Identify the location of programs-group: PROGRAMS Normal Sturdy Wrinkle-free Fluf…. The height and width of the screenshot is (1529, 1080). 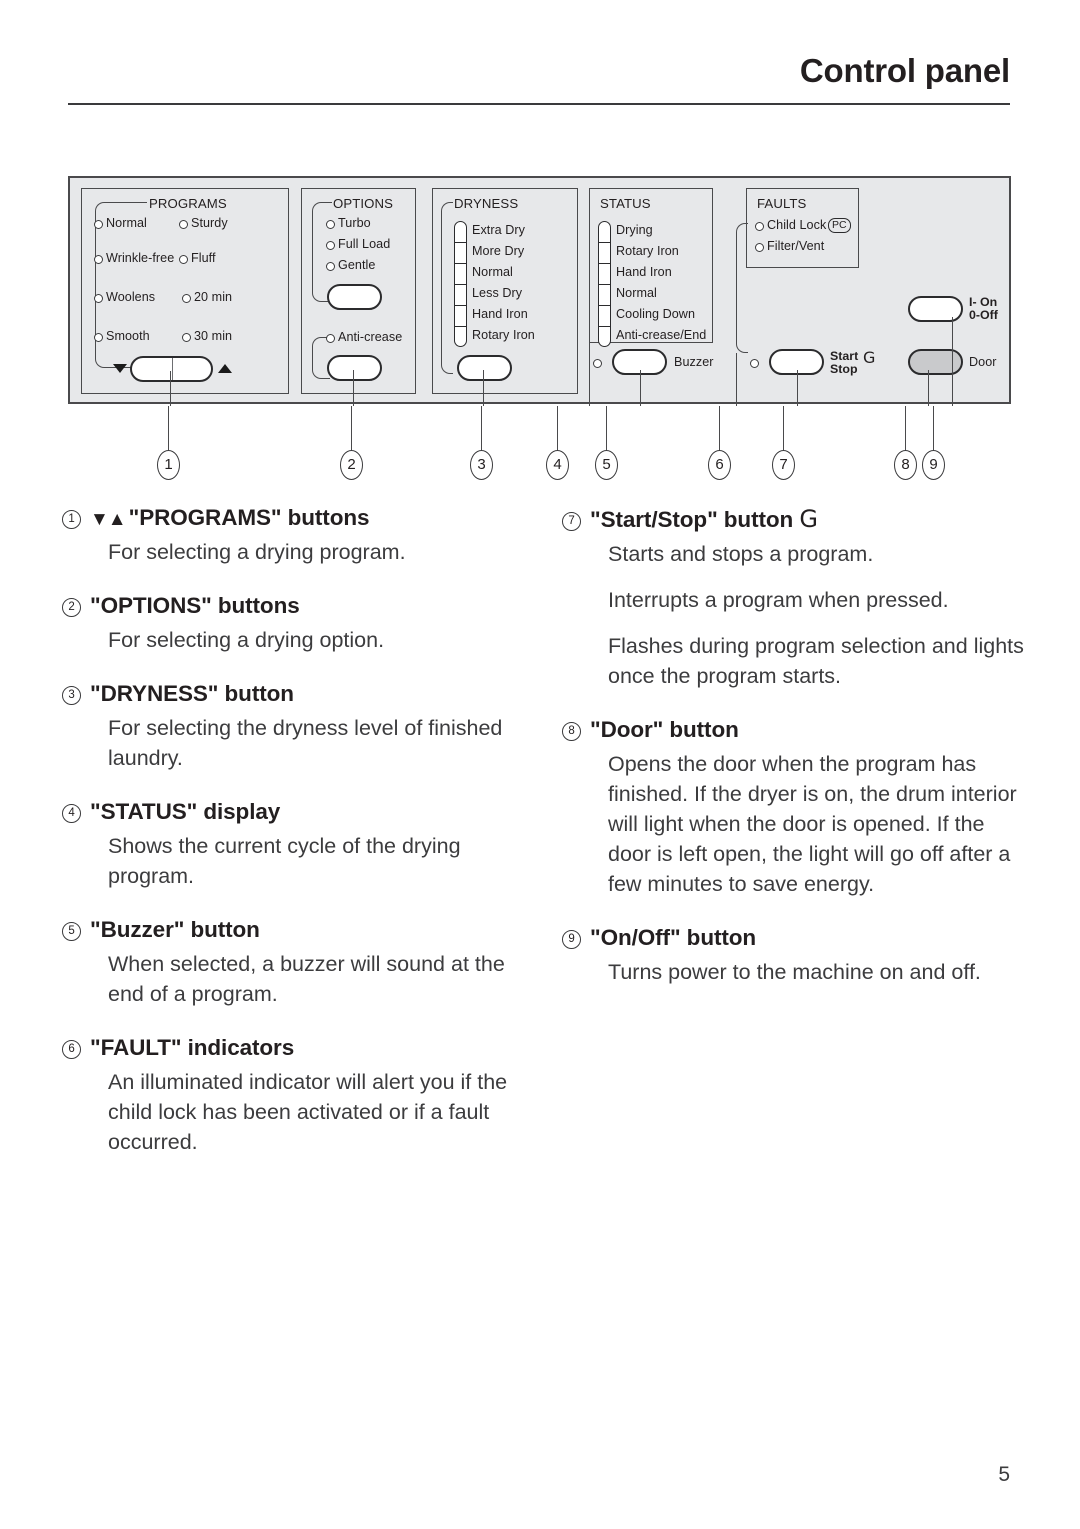
(185, 291).